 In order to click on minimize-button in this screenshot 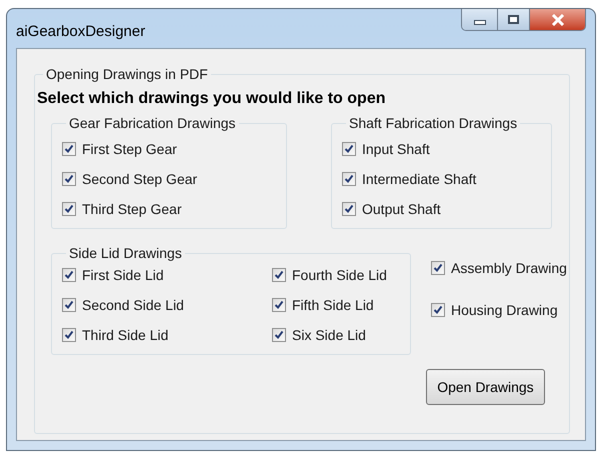, I will do `click(480, 19)`.